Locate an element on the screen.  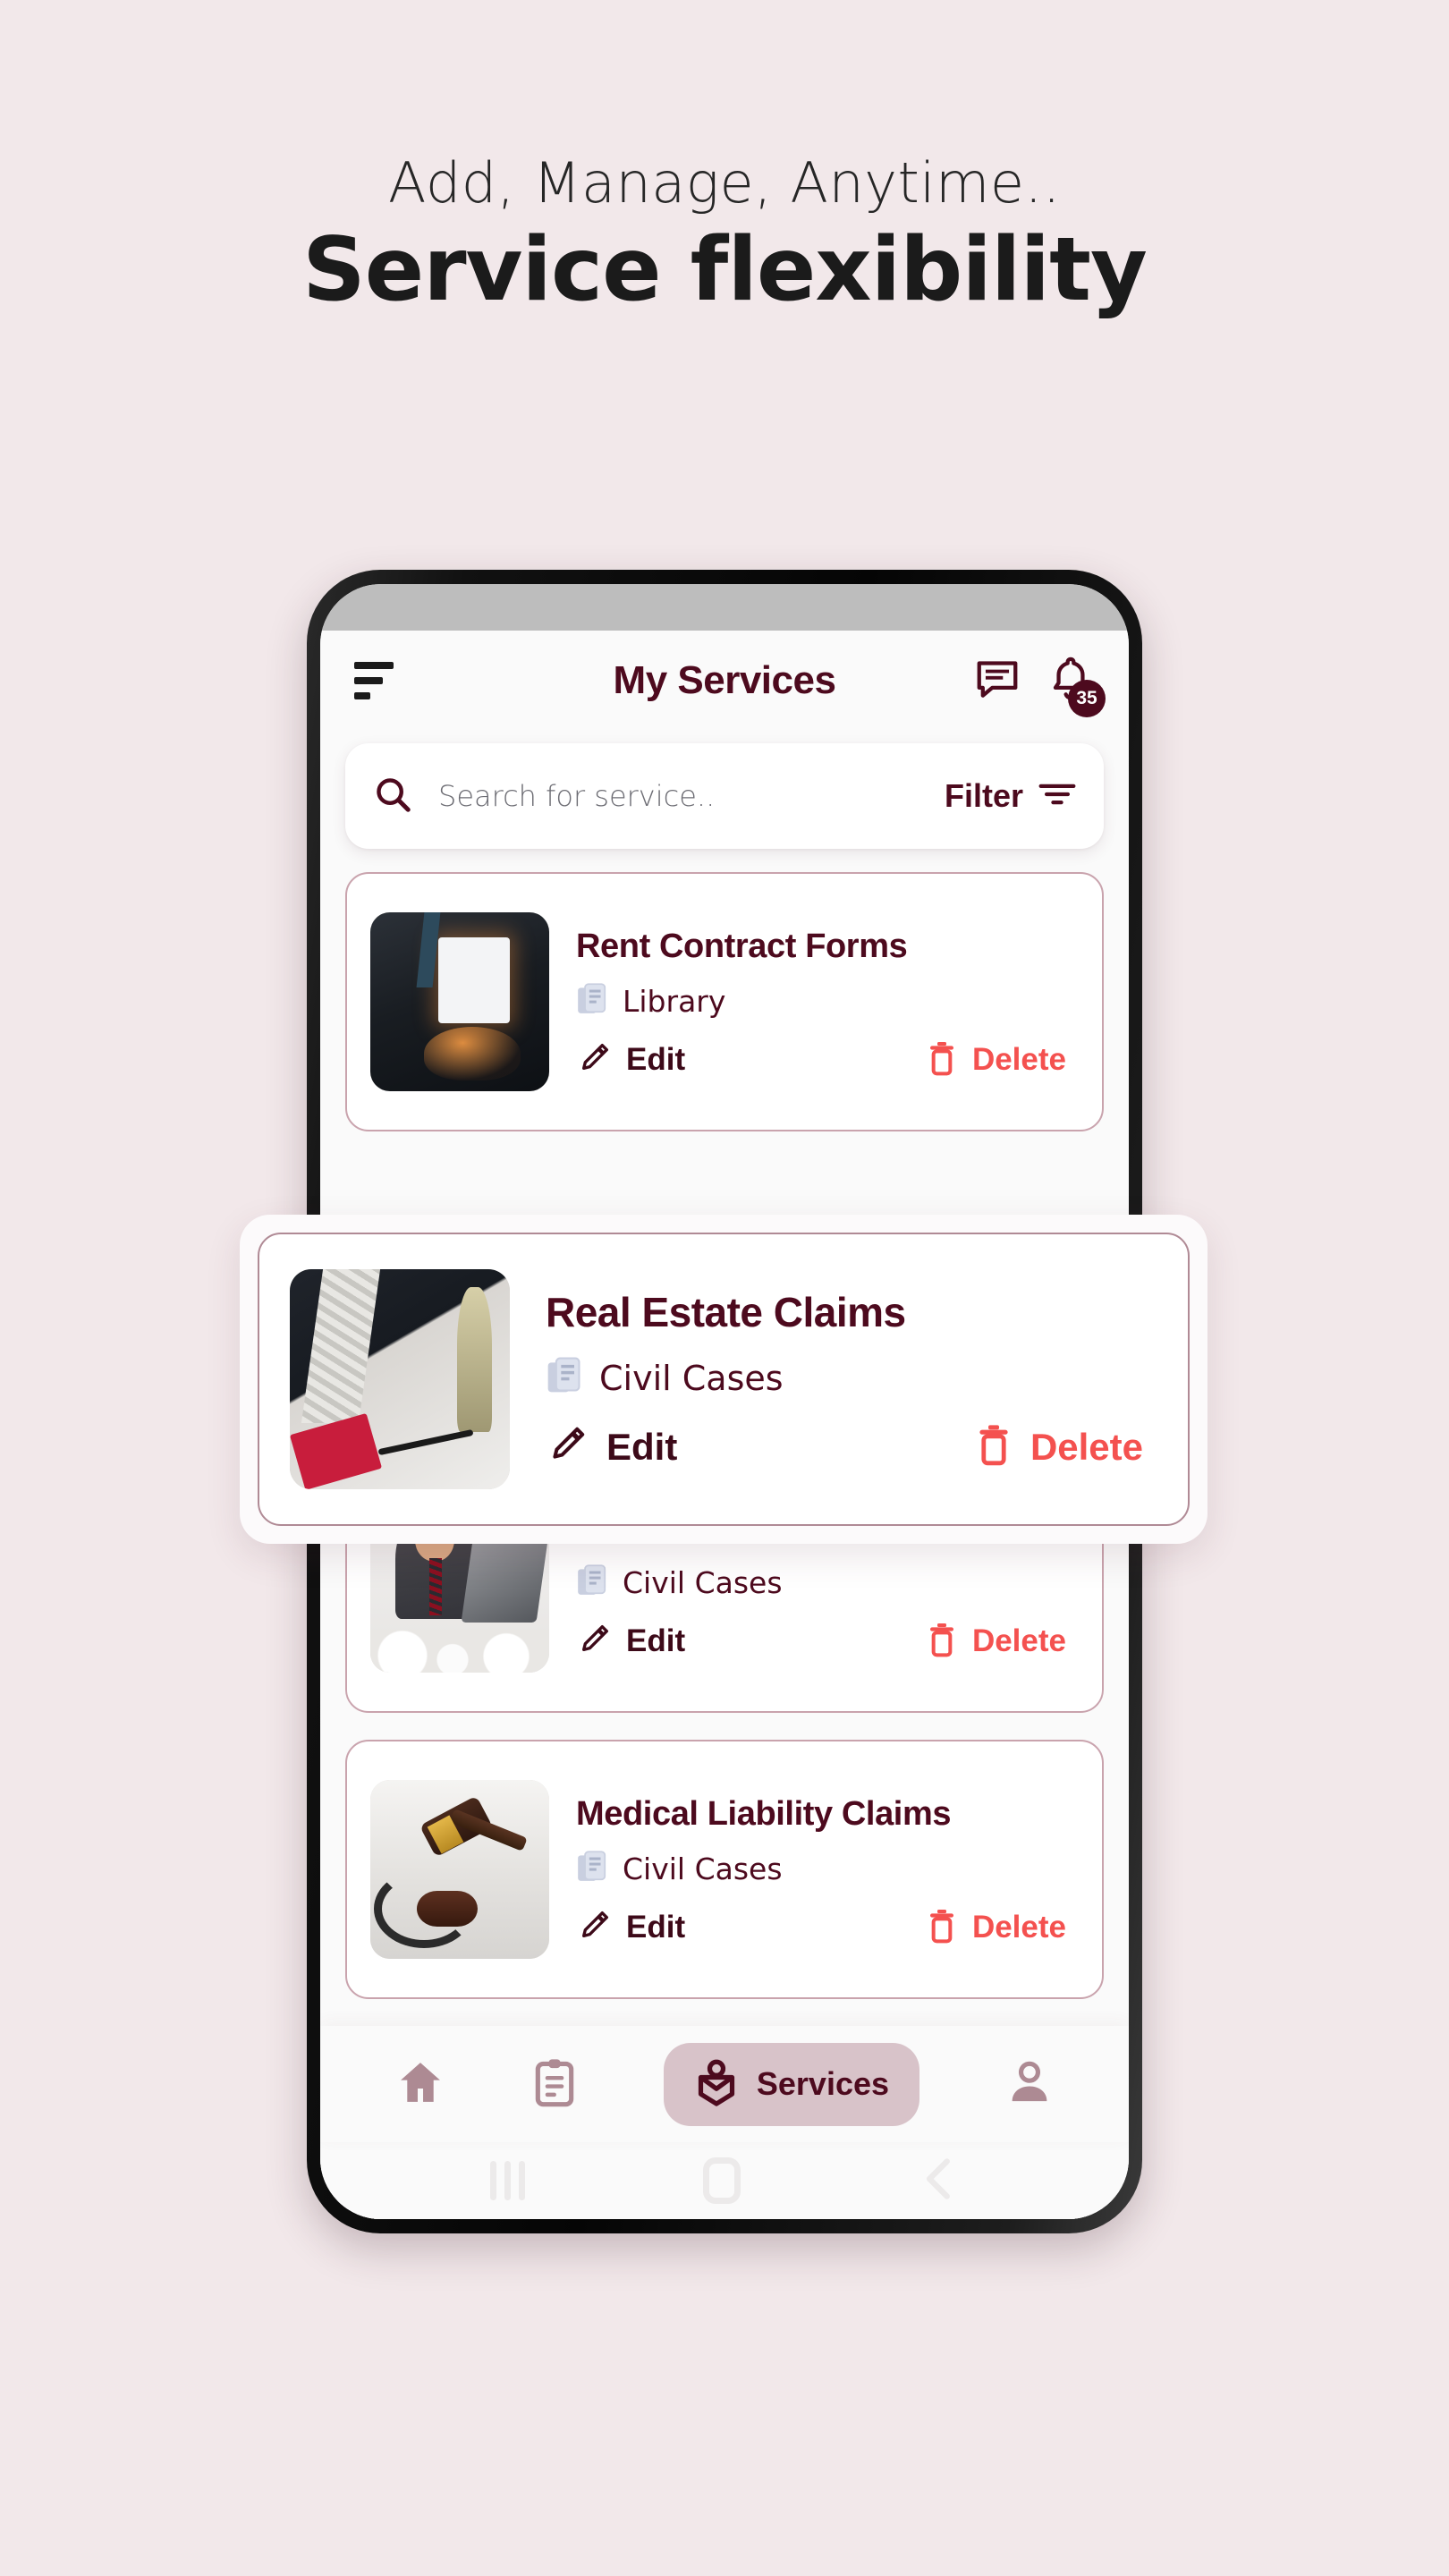
service-title: Rent Contract Forms is located at coordinates (742, 946).